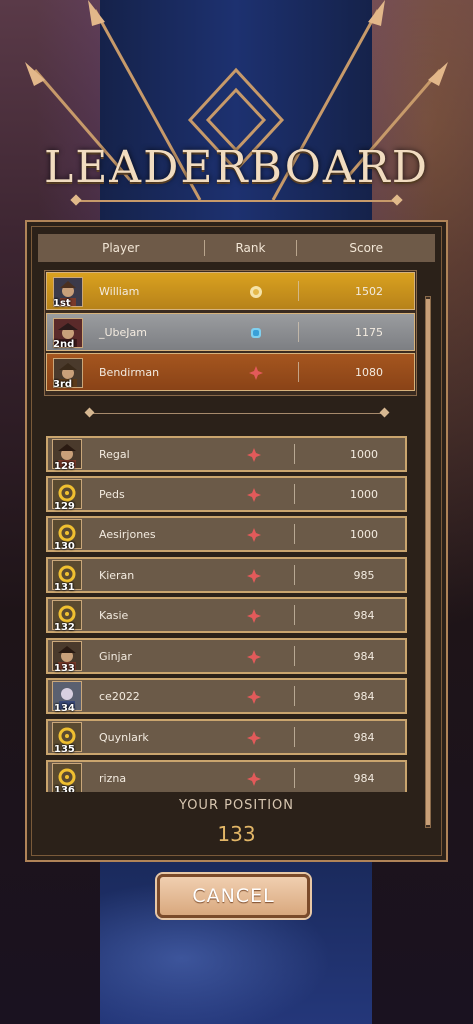 This screenshot has width=473, height=1024. Describe the element at coordinates (64, 788) in the screenshot. I see `position-label: 136` at that location.